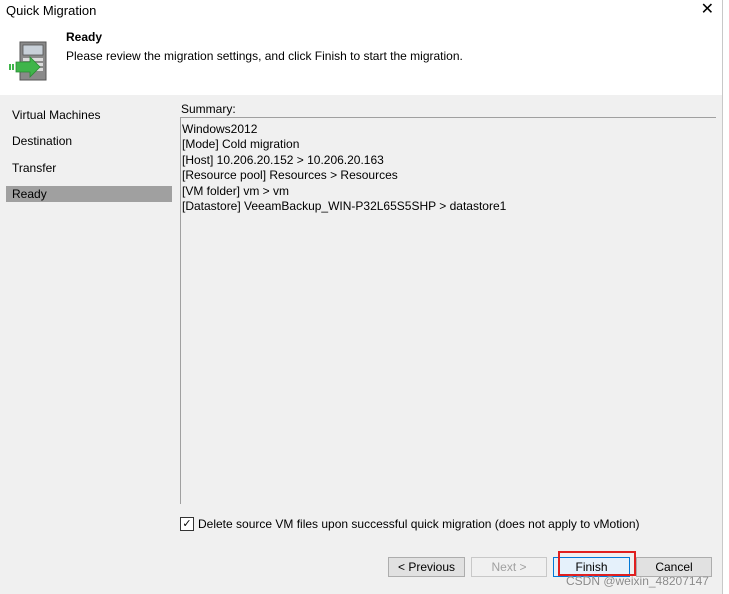 This screenshot has width=729, height=594. What do you see at coordinates (597, 563) in the screenshot?
I see `finish-highlight-box` at bounding box center [597, 563].